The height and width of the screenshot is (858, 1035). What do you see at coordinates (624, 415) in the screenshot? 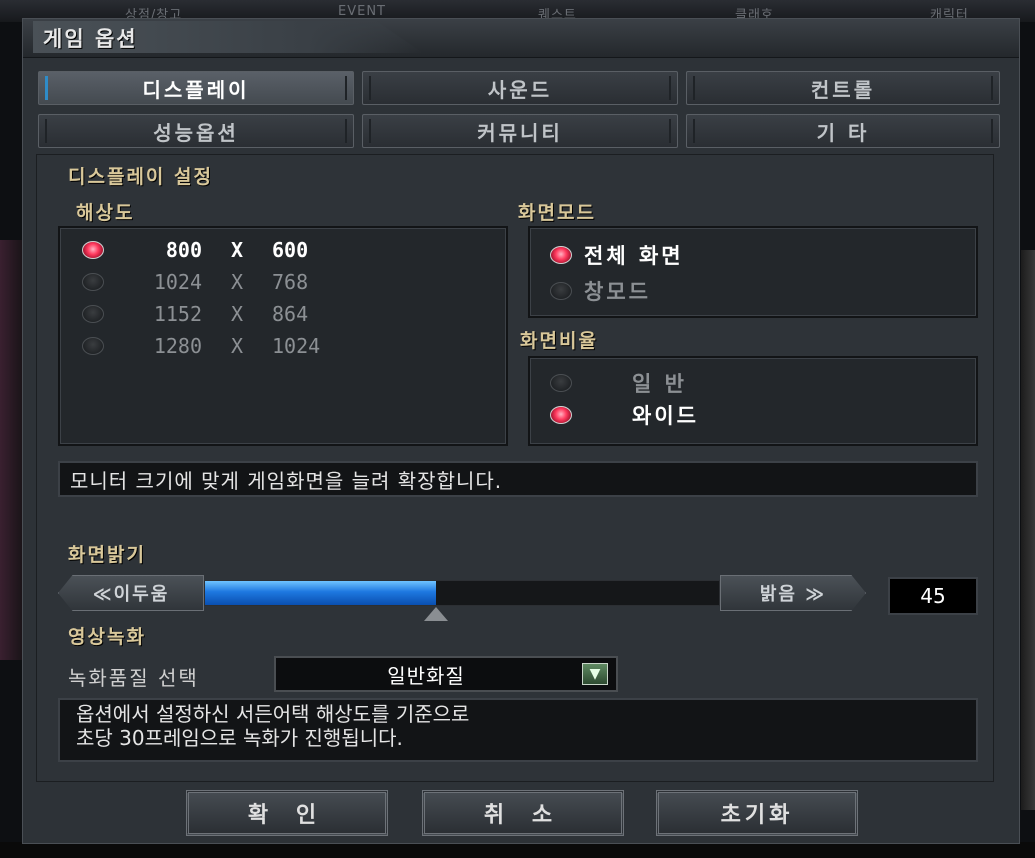
I see `aspect-ratio-wide-option: 와이드` at bounding box center [624, 415].